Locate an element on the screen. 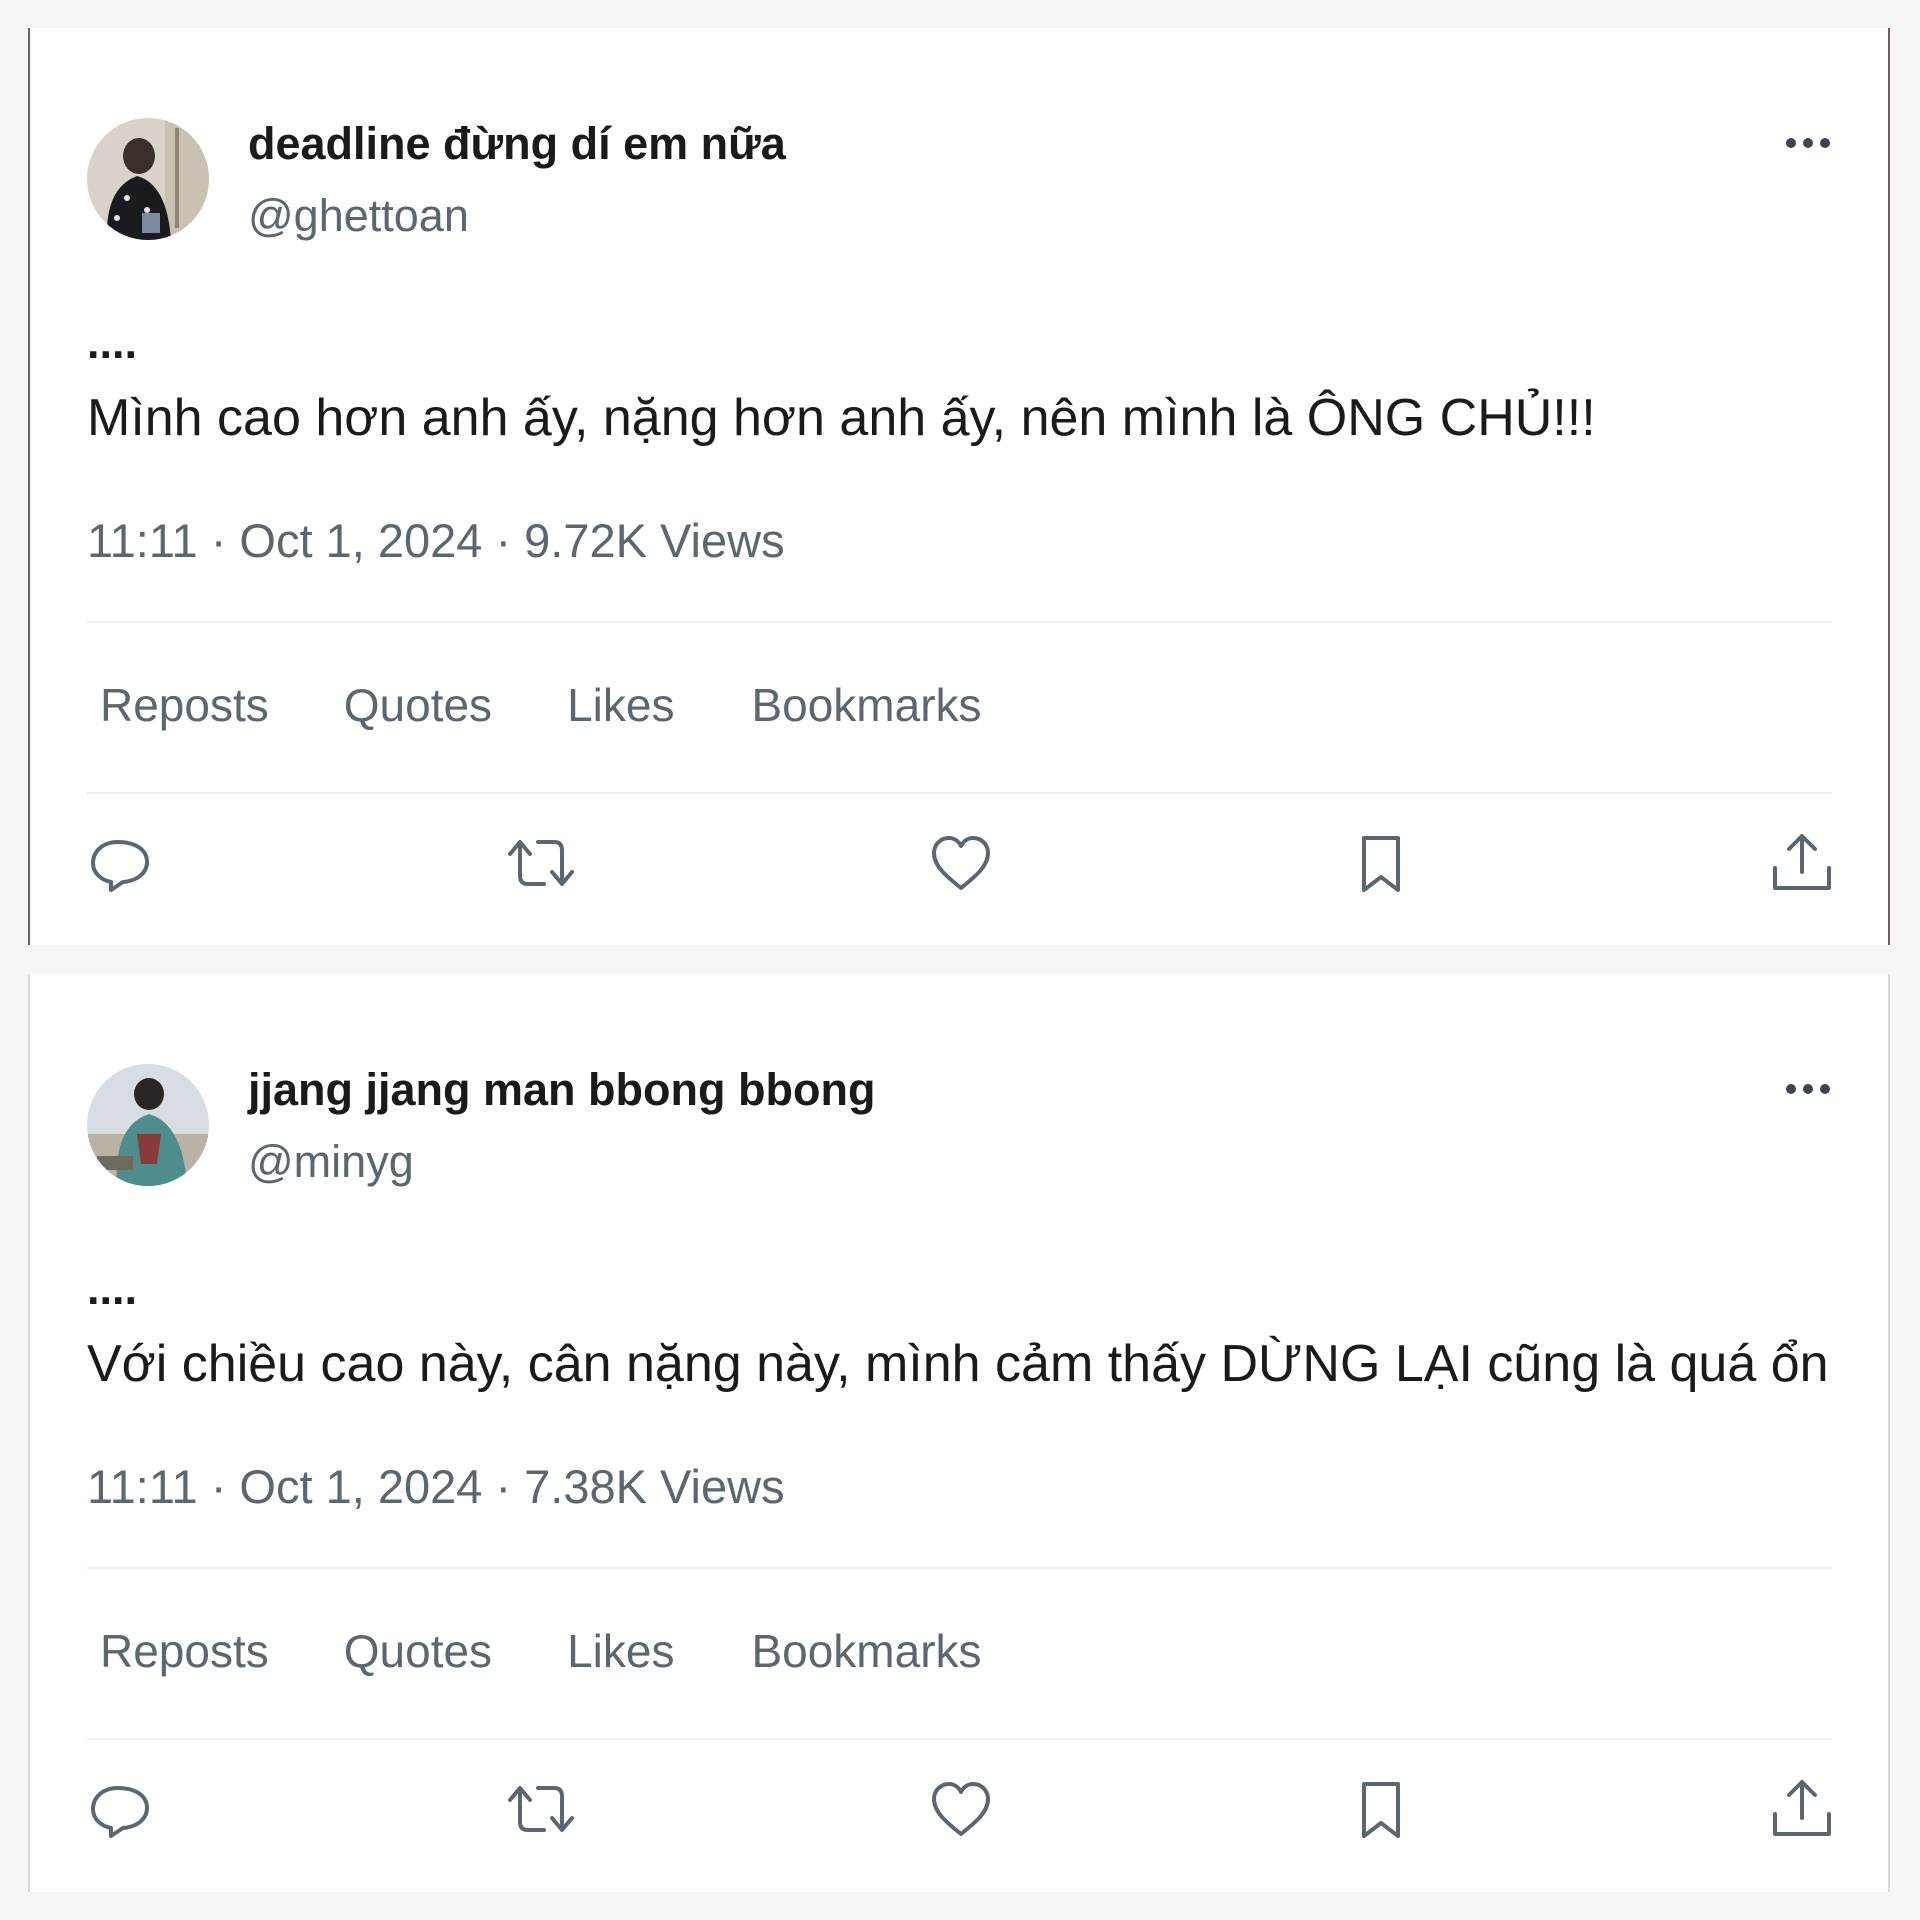 This screenshot has width=1920, height=1920. user-handle: @minyg is located at coordinates (331, 1162).